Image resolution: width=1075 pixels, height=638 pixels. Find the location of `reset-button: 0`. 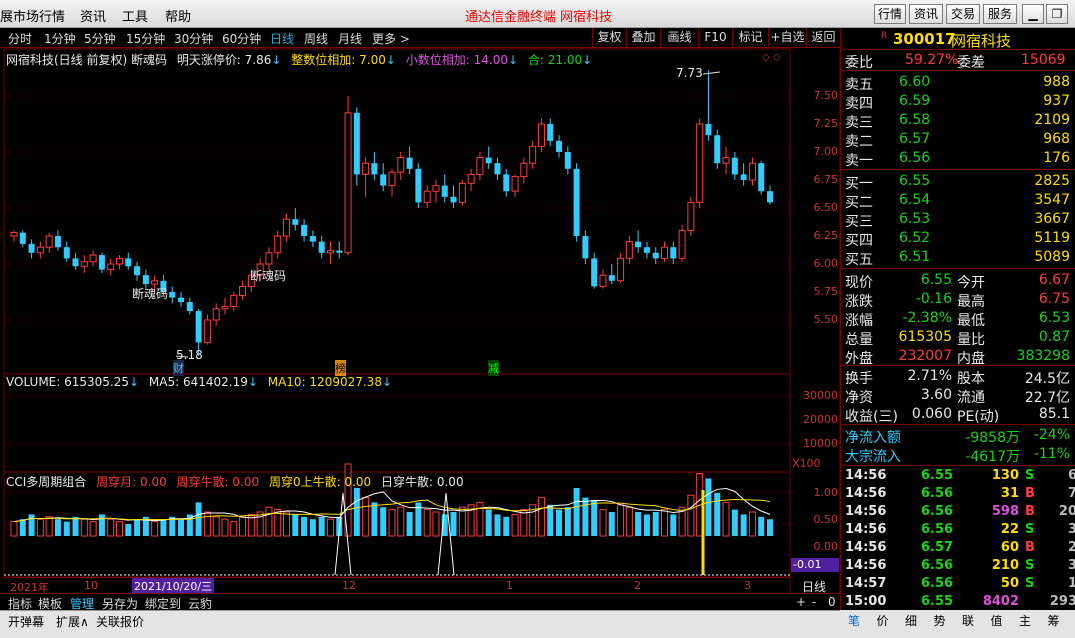

reset-button: 0 is located at coordinates (832, 602).